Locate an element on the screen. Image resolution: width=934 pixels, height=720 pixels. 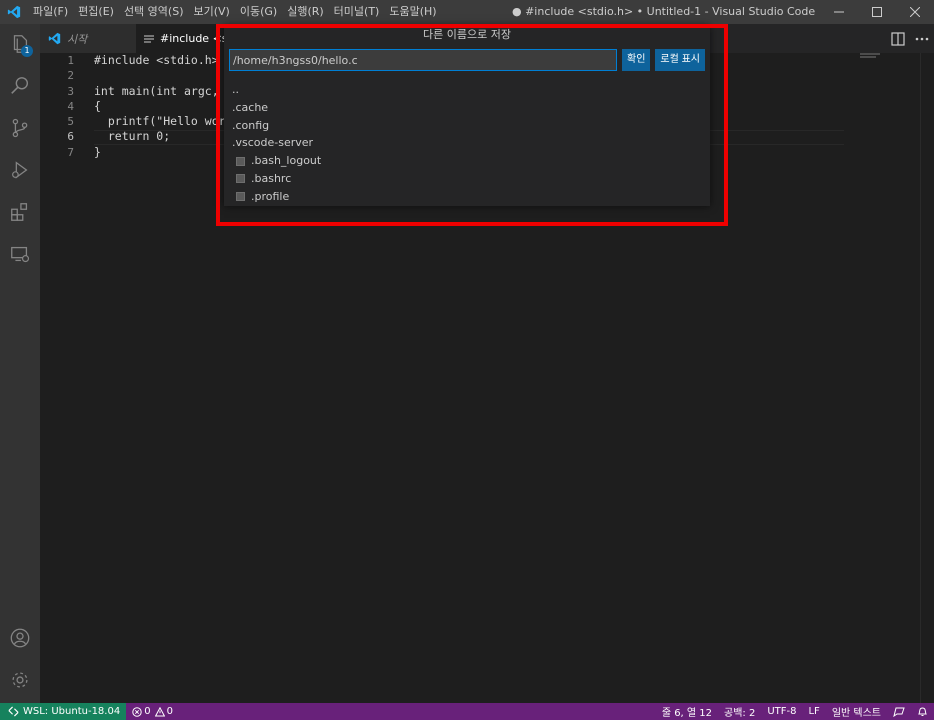
line-number-gutter: 1 2 3 4 5 6 7 is located at coordinates (62, 106).